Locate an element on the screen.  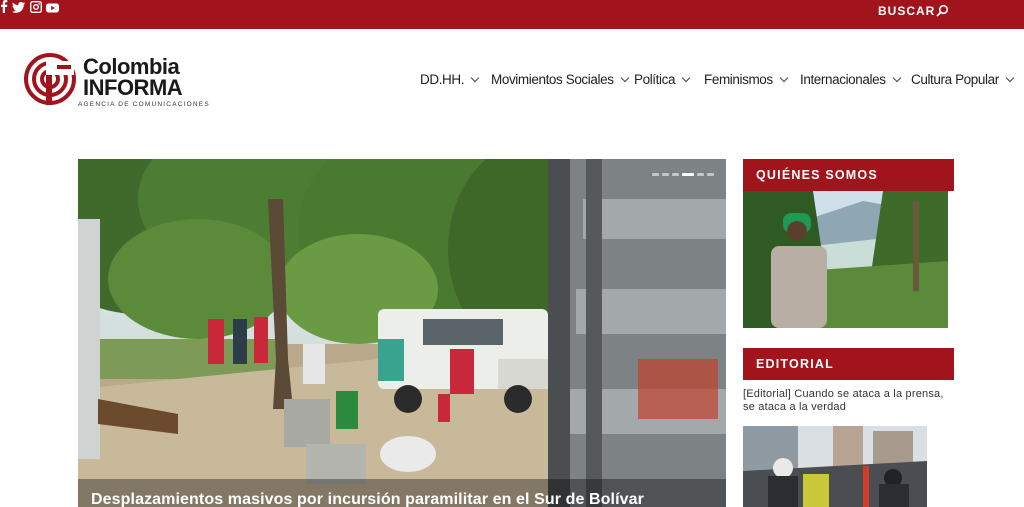
nav-item-politica: Política is located at coordinates (662, 79).